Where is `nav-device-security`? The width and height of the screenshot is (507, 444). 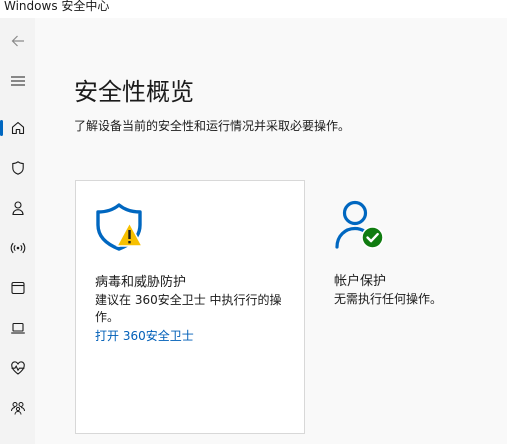
nav-device-security is located at coordinates (17, 328).